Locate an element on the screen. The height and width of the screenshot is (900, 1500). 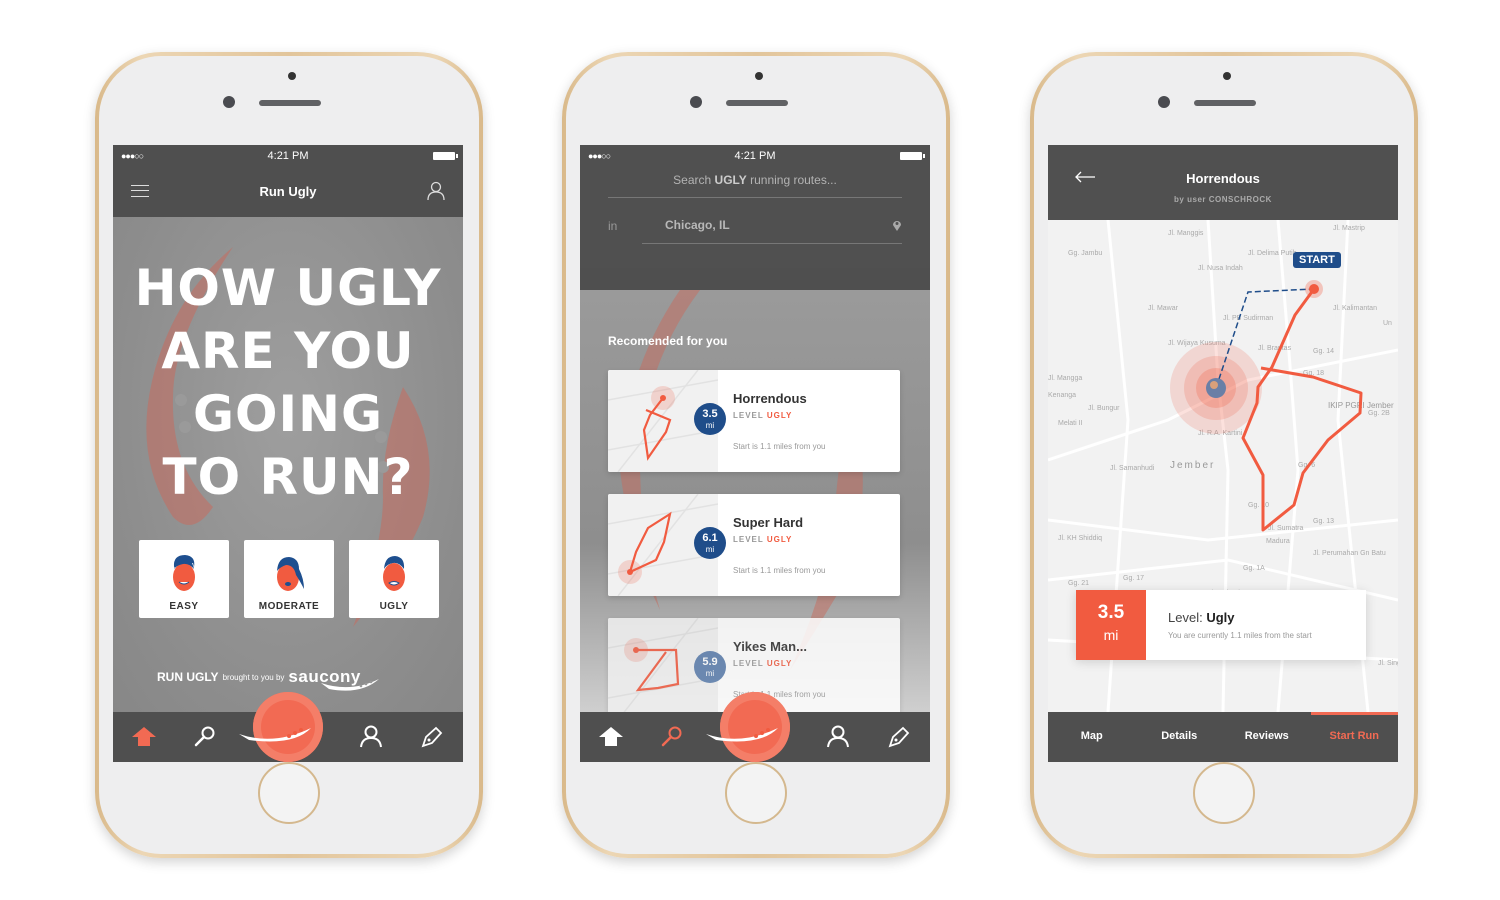
tab-start-run: Start Run is located at coordinates (1354, 737).